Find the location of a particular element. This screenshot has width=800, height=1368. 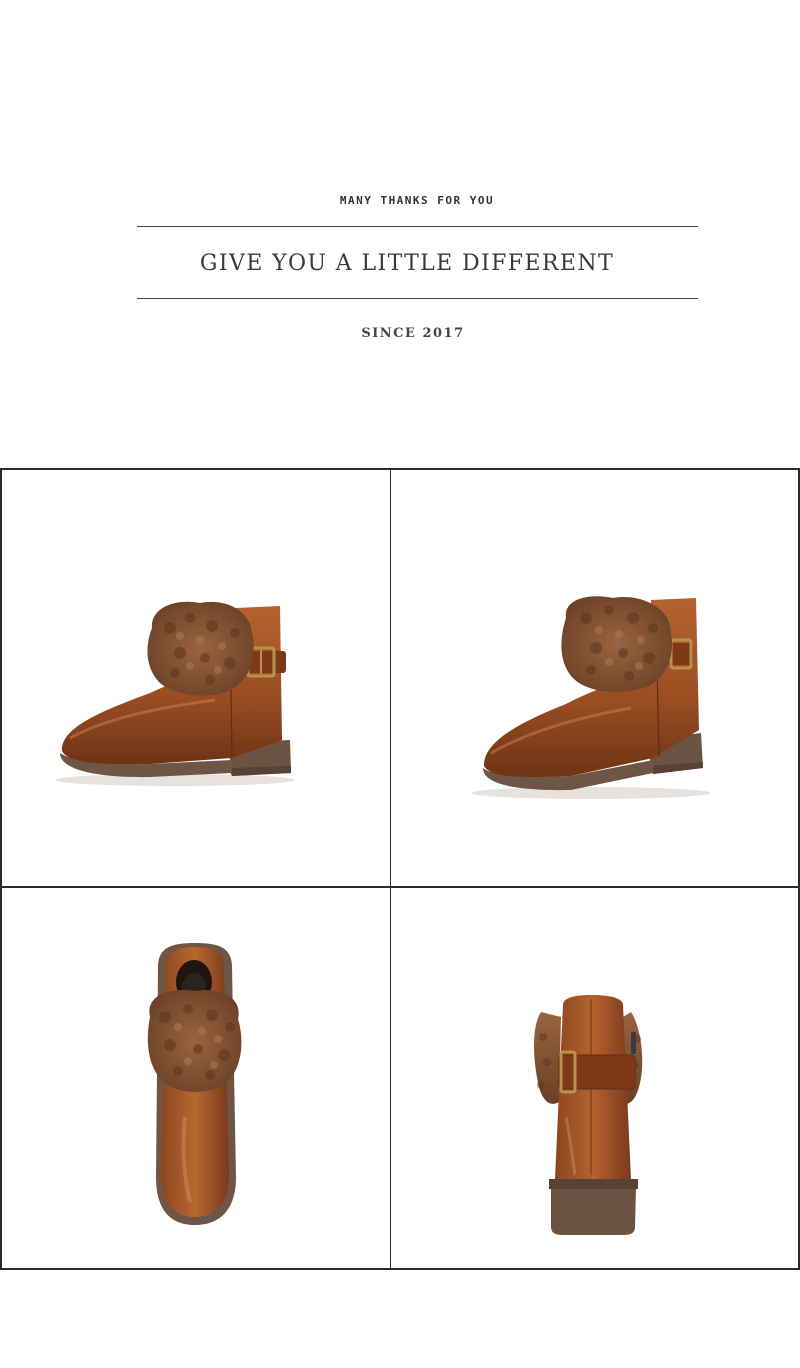

boot-side-left-illustration is located at coordinates (175, 693).